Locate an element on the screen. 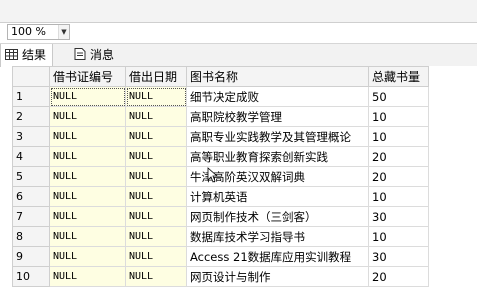 The height and width of the screenshot is (294, 477). row-number-cell: 5 is located at coordinates (31, 176).